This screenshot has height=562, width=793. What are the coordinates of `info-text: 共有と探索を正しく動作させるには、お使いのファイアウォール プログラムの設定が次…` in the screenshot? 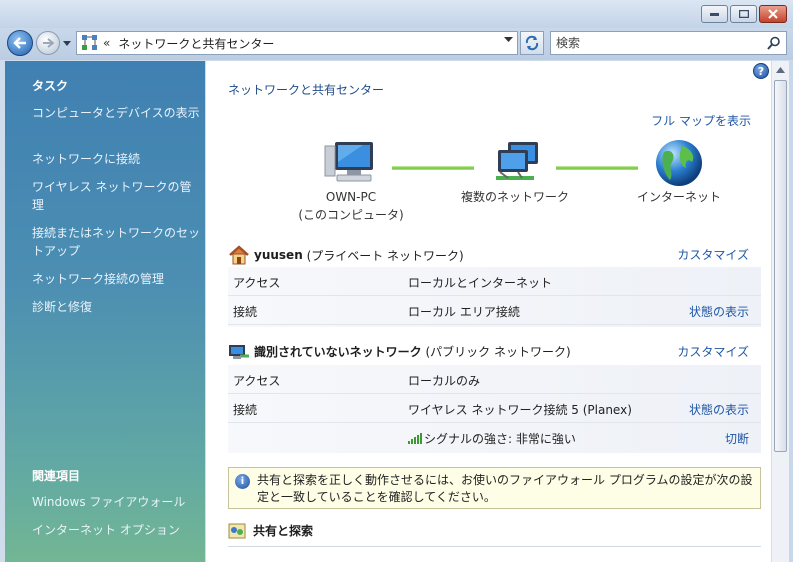 It's located at (505, 488).